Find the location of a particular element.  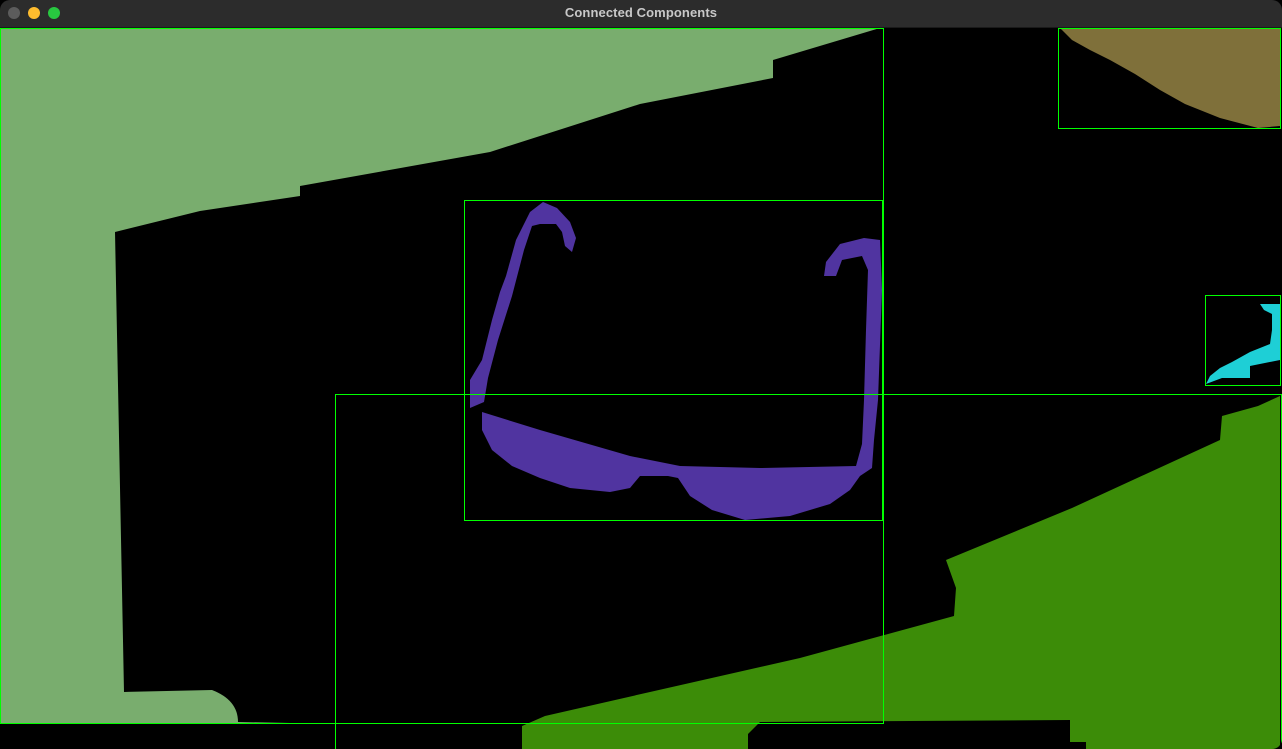

title-bar: Connected Components is located at coordinates (641, 14).